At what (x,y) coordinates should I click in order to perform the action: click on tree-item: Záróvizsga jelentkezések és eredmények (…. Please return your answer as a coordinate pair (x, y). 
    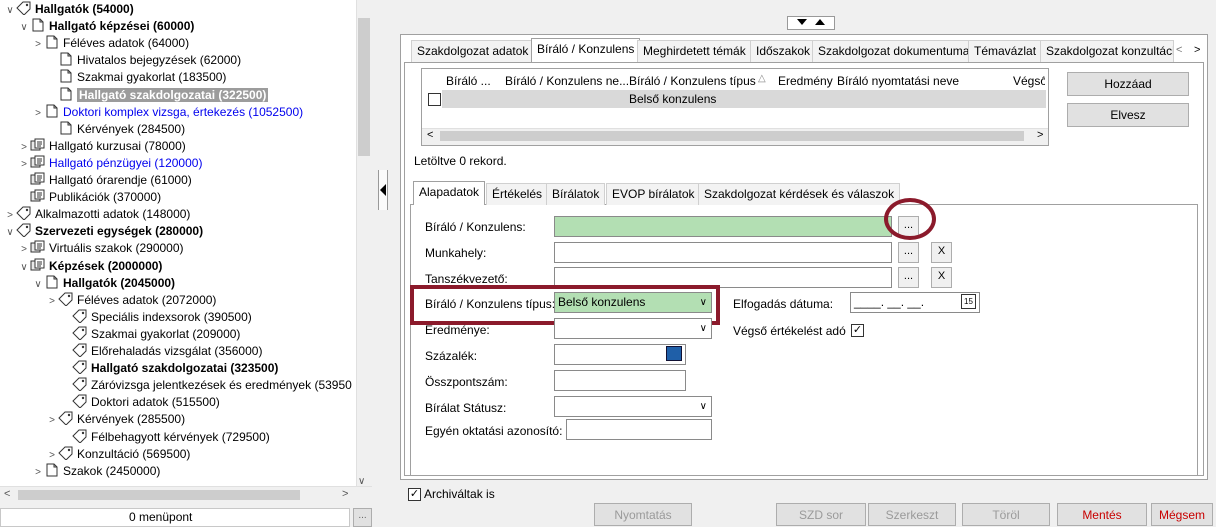
    Looking at the image, I should click on (206, 385).